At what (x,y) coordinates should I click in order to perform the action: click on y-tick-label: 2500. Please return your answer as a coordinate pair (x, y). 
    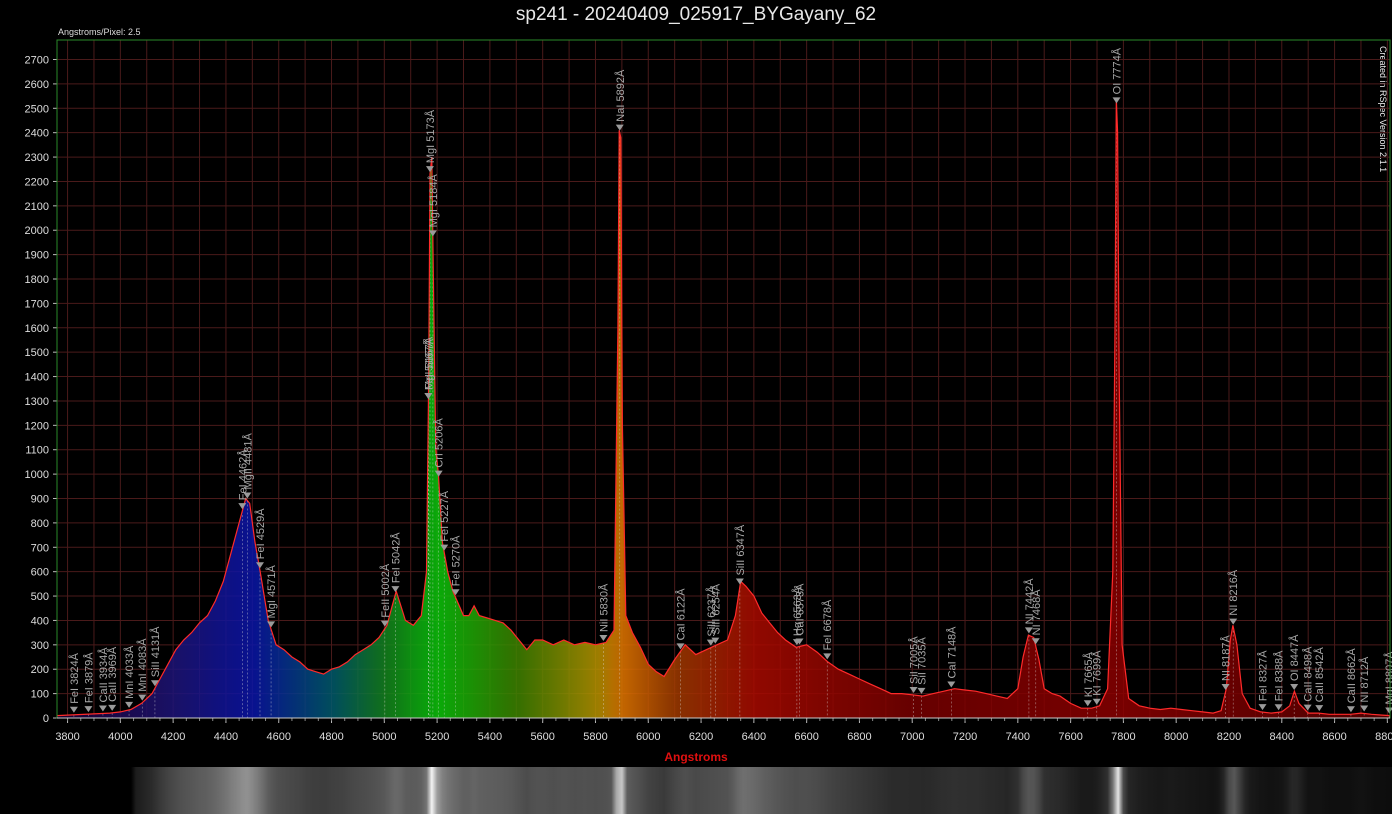
    Looking at the image, I should click on (37, 109).